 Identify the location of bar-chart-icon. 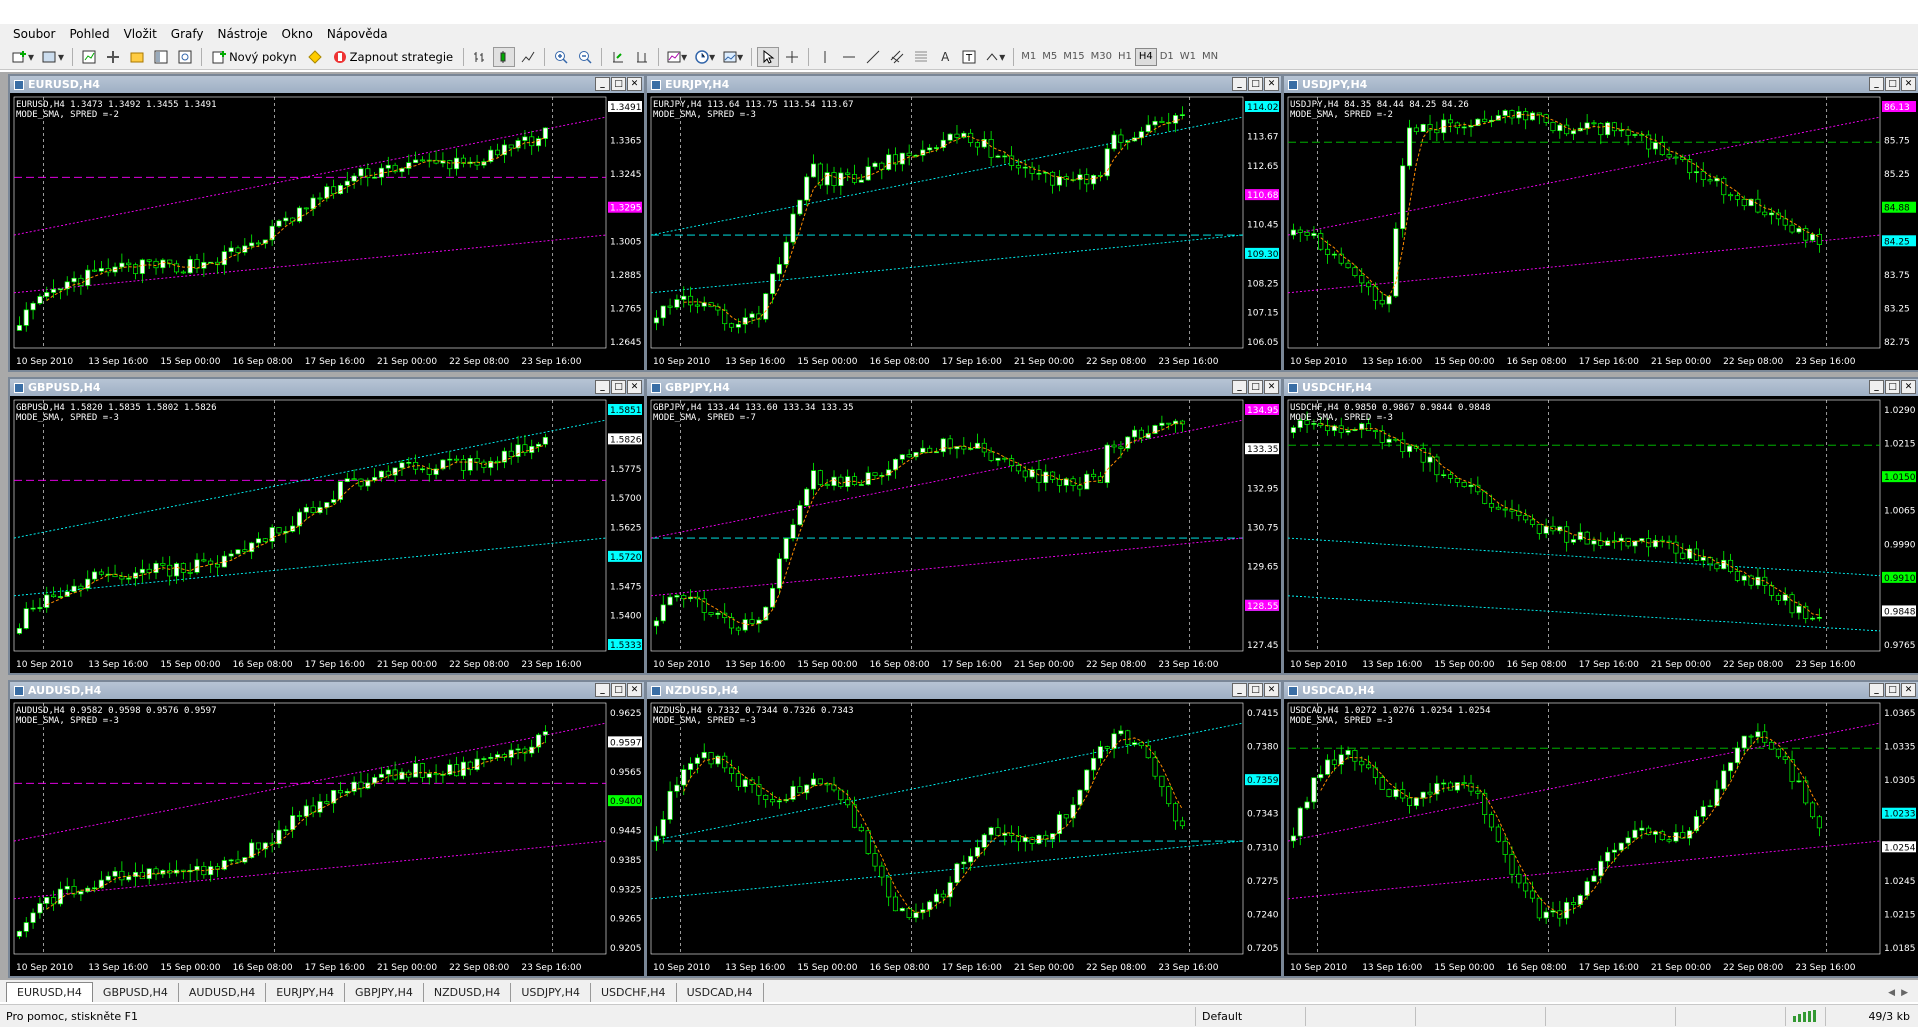
(480, 57).